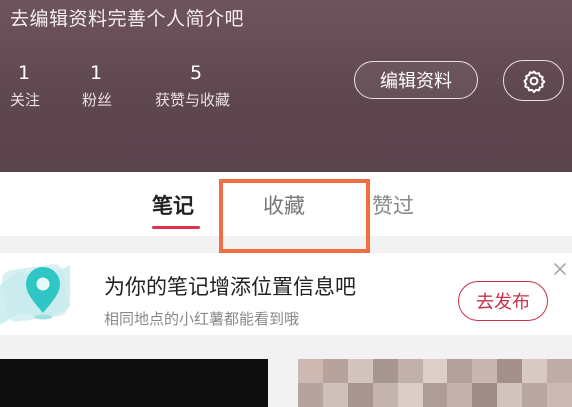 This screenshot has height=407, width=572. I want to click on likes-collects-stat: 5 获赞与收藏, so click(192, 86).